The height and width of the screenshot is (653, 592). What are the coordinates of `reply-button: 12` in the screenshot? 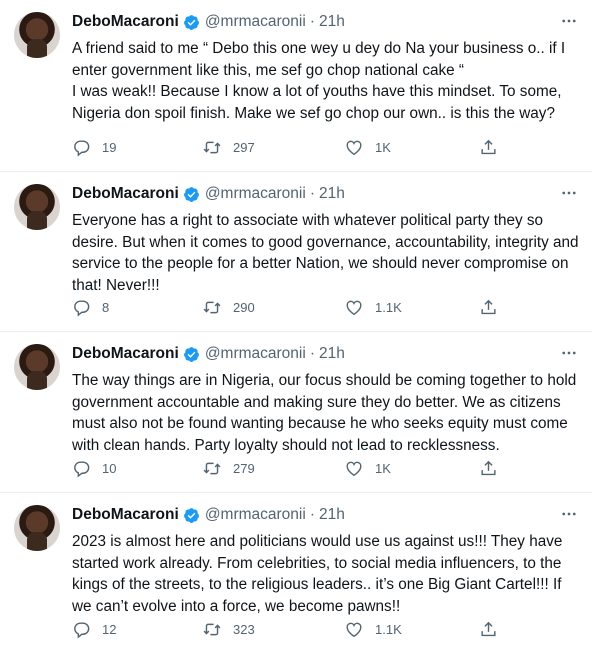 It's located at (94, 629).